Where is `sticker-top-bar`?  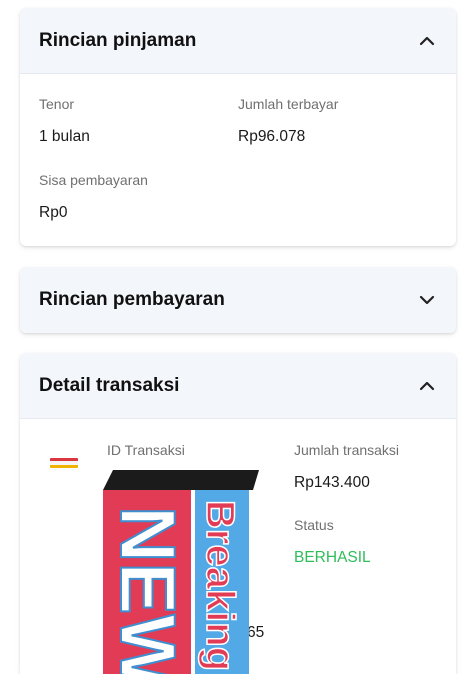 sticker-top-bar is located at coordinates (181, 480).